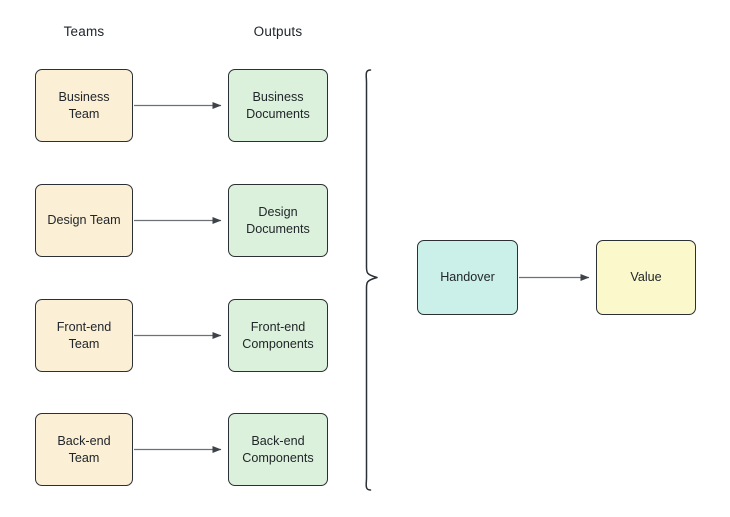  What do you see at coordinates (84, 31) in the screenshot?
I see `column-header-teams: Teams` at bounding box center [84, 31].